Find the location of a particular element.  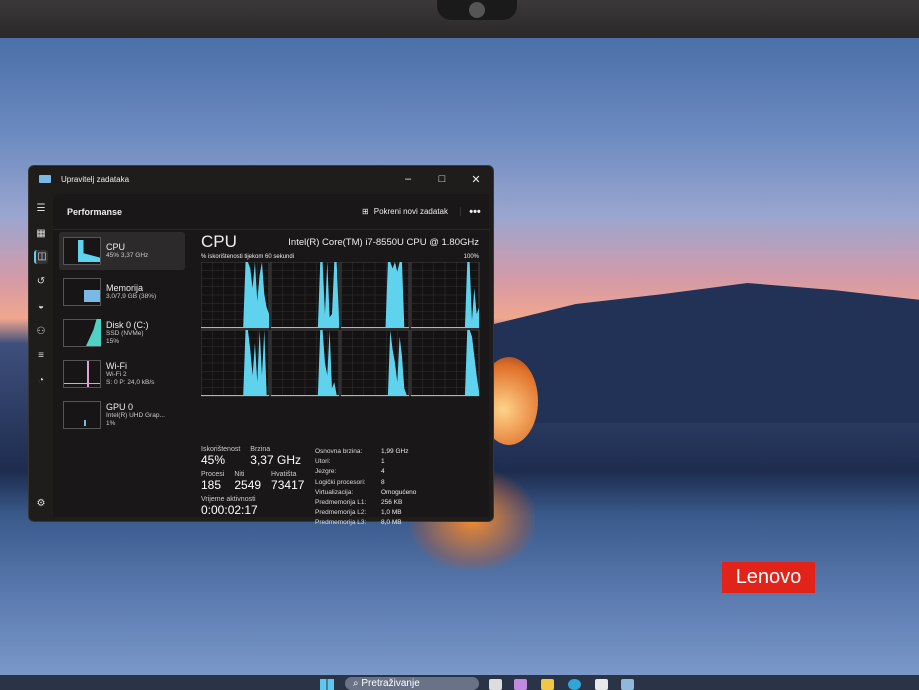

minimize-button: – is located at coordinates (408, 179).